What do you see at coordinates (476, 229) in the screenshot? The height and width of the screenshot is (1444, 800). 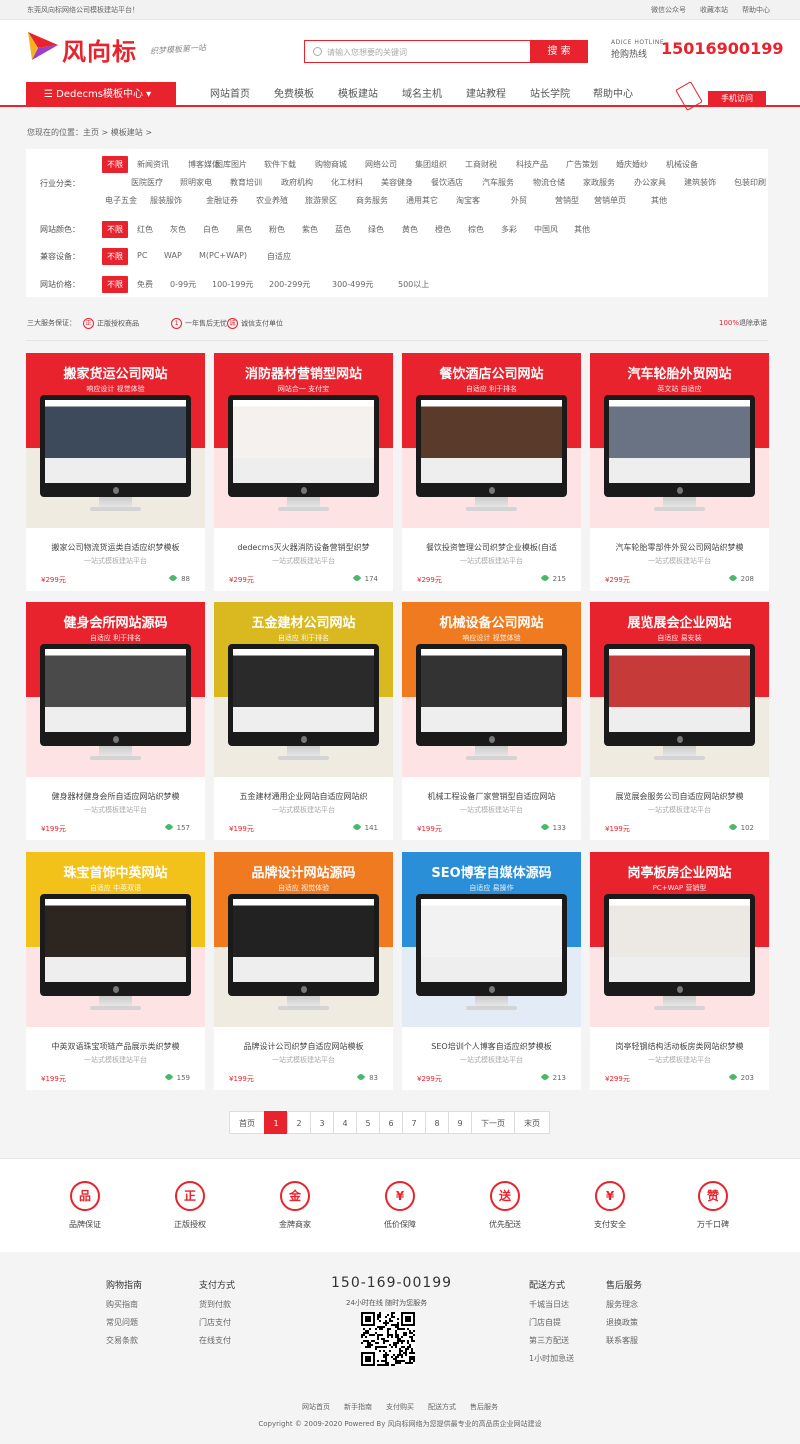 I see `filter-color-item: 棕色` at bounding box center [476, 229].